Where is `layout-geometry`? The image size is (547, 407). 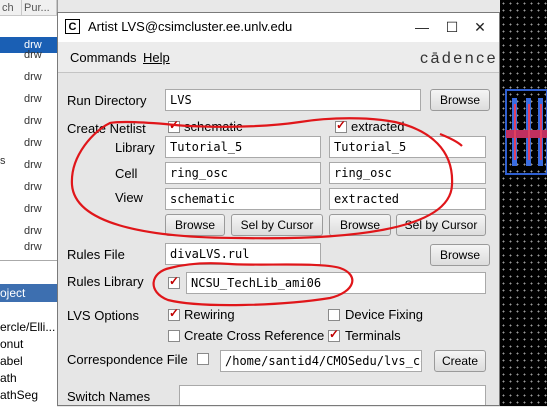
layout-geometry is located at coordinates (526, 132).